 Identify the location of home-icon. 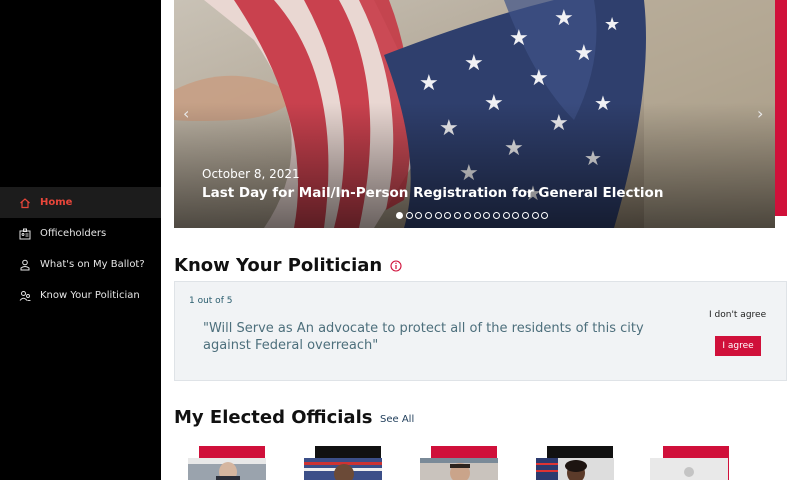
(24, 202).